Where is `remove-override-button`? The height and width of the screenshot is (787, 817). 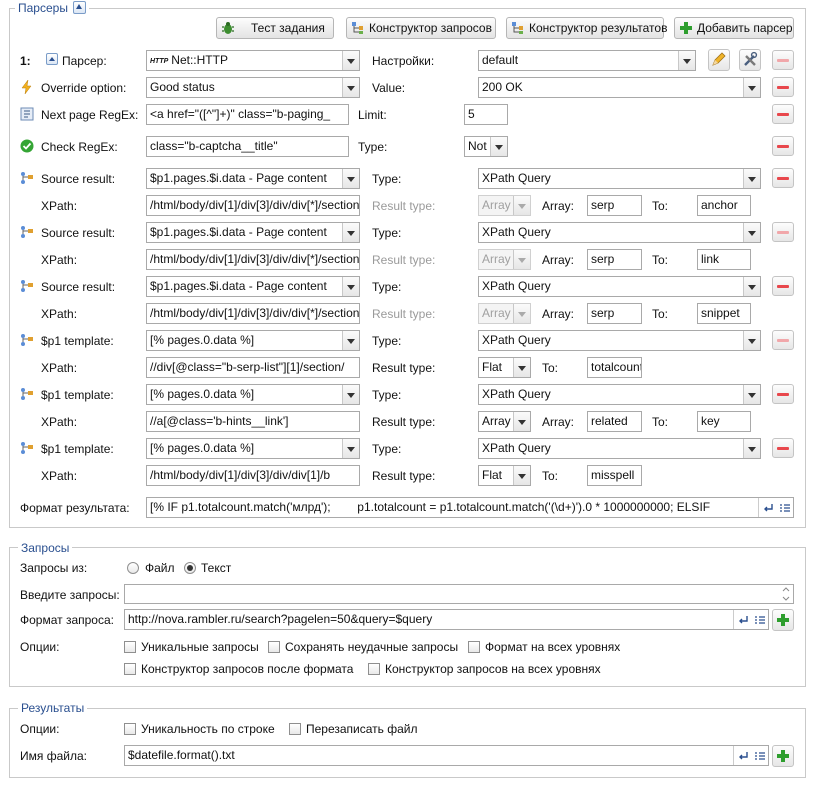 remove-override-button is located at coordinates (783, 87).